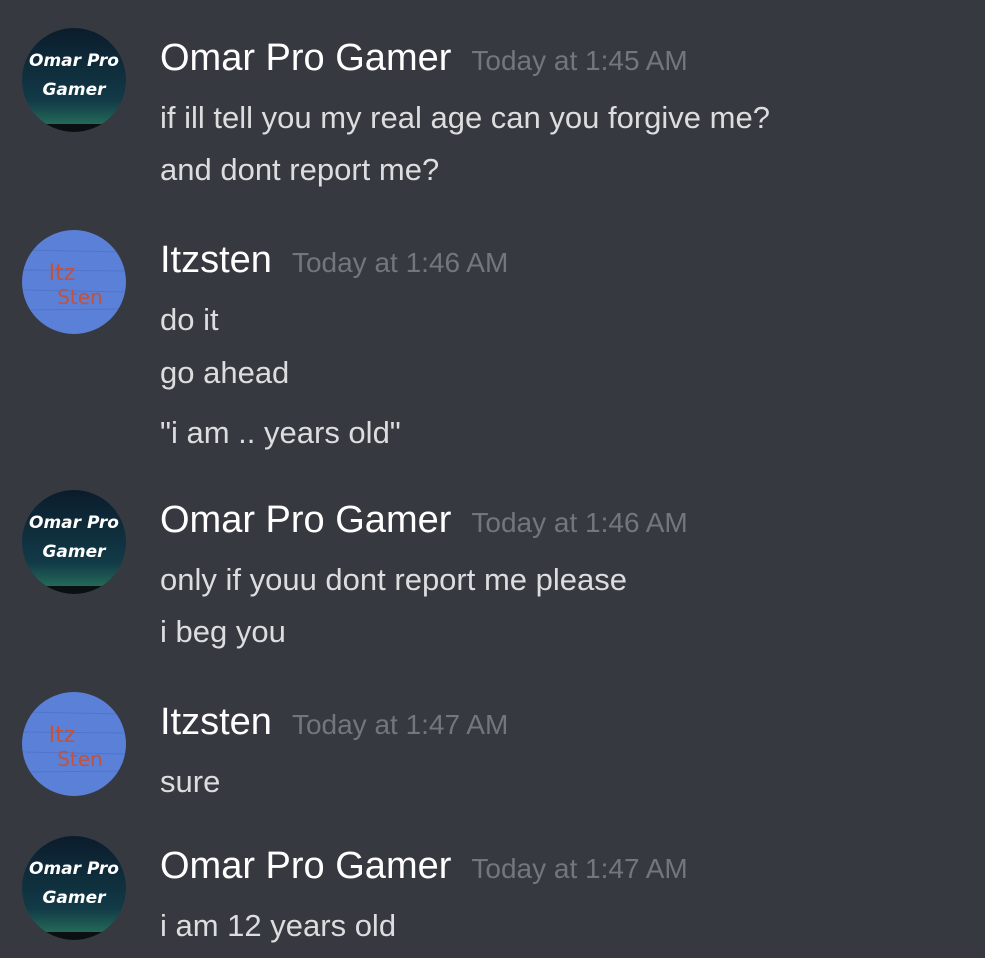 This screenshot has height=958, width=985. Describe the element at coordinates (225, 372) in the screenshot. I see `message-text: go ahead` at that location.